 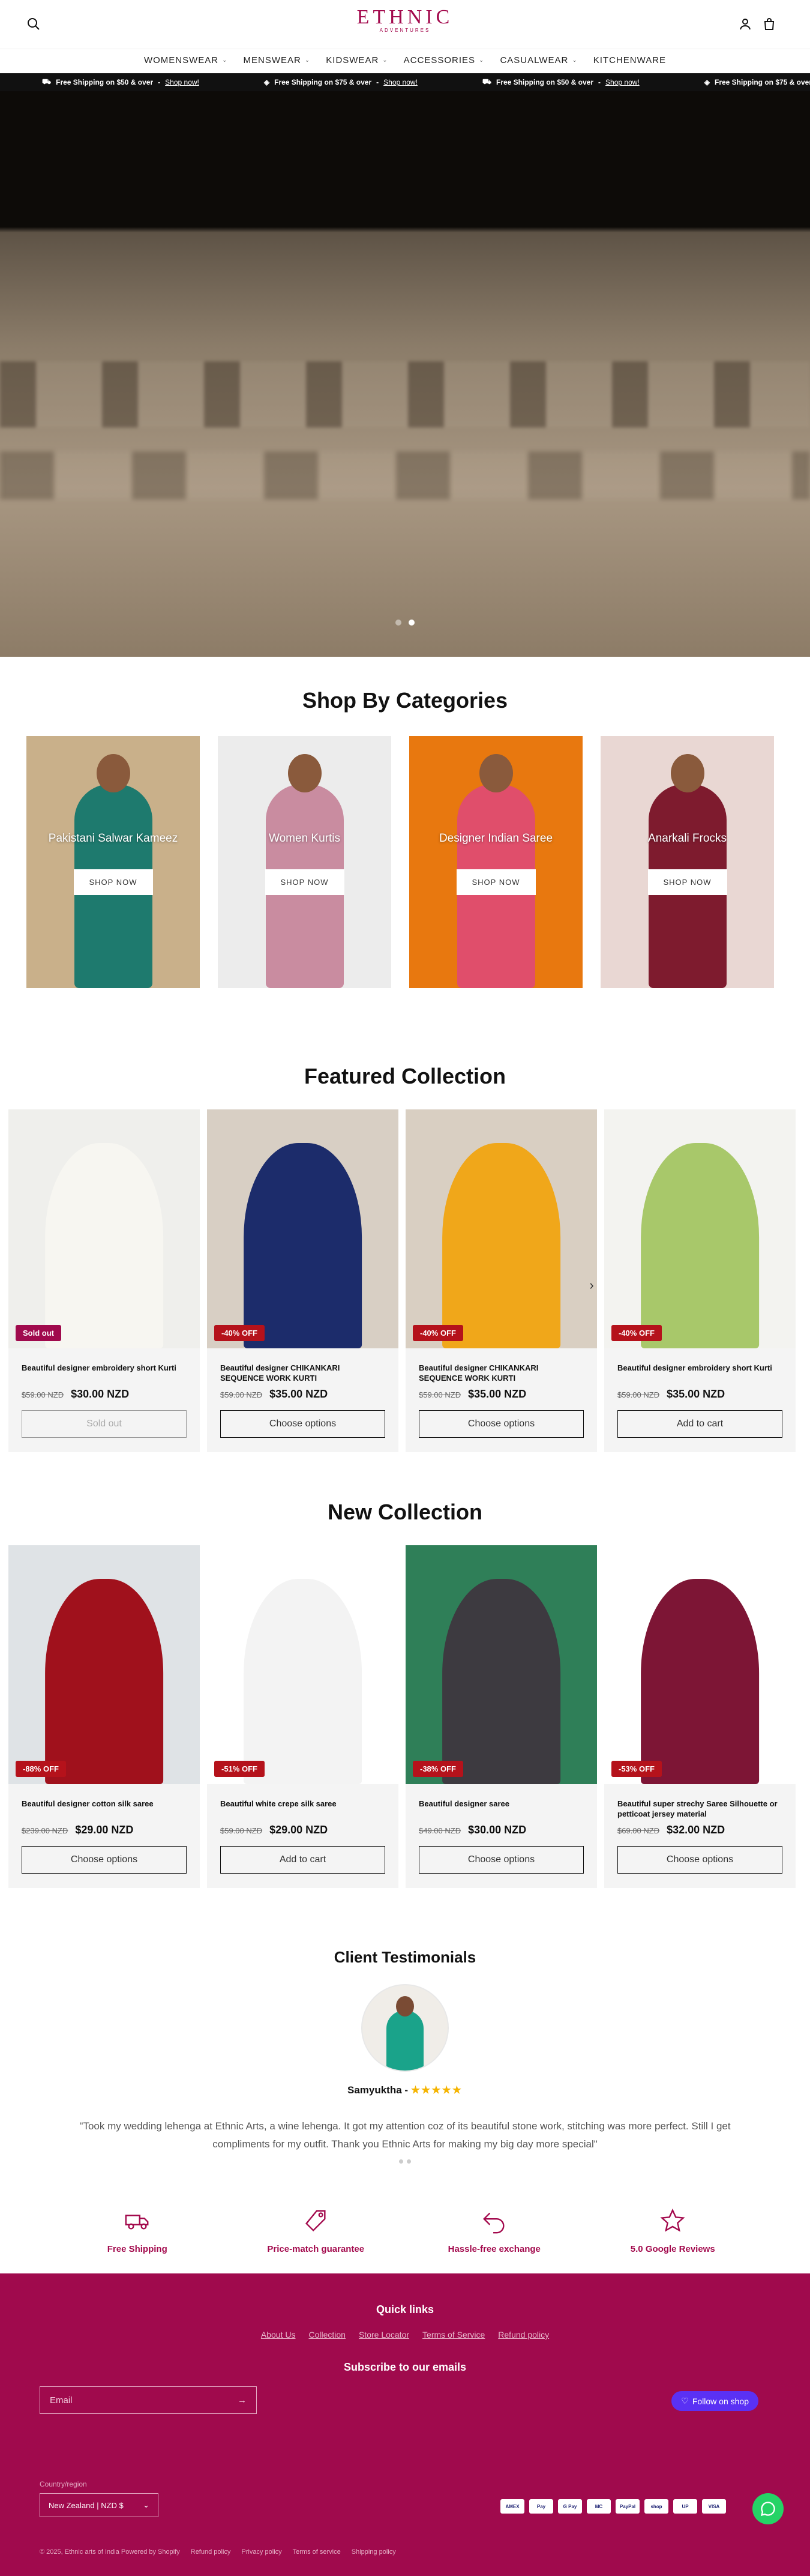 I want to click on product-title: Beautiful white crepe silk saree, so click(x=302, y=1809).